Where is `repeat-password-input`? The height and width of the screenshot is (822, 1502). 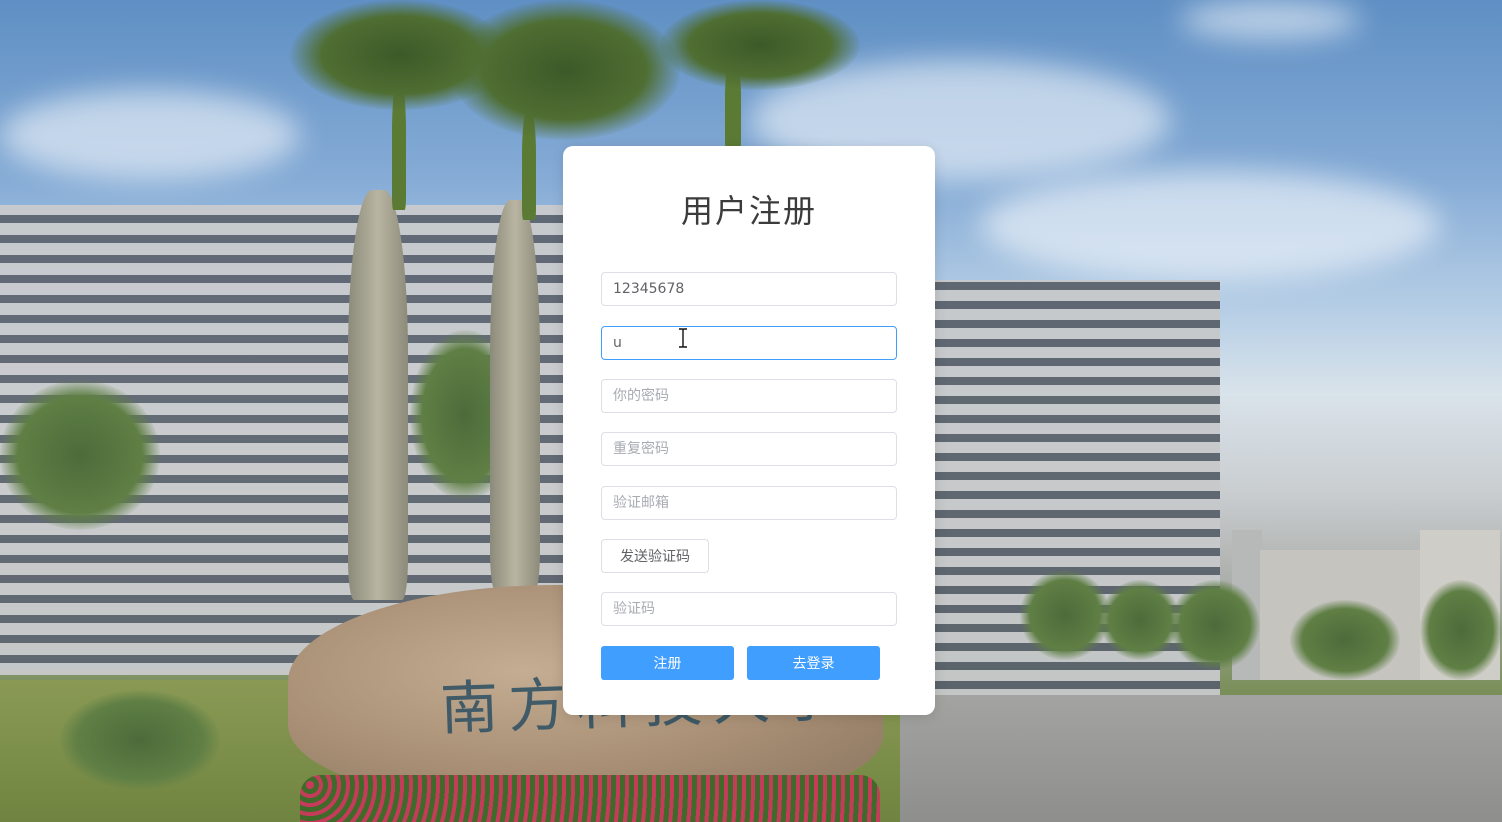
repeat-password-input is located at coordinates (749, 449).